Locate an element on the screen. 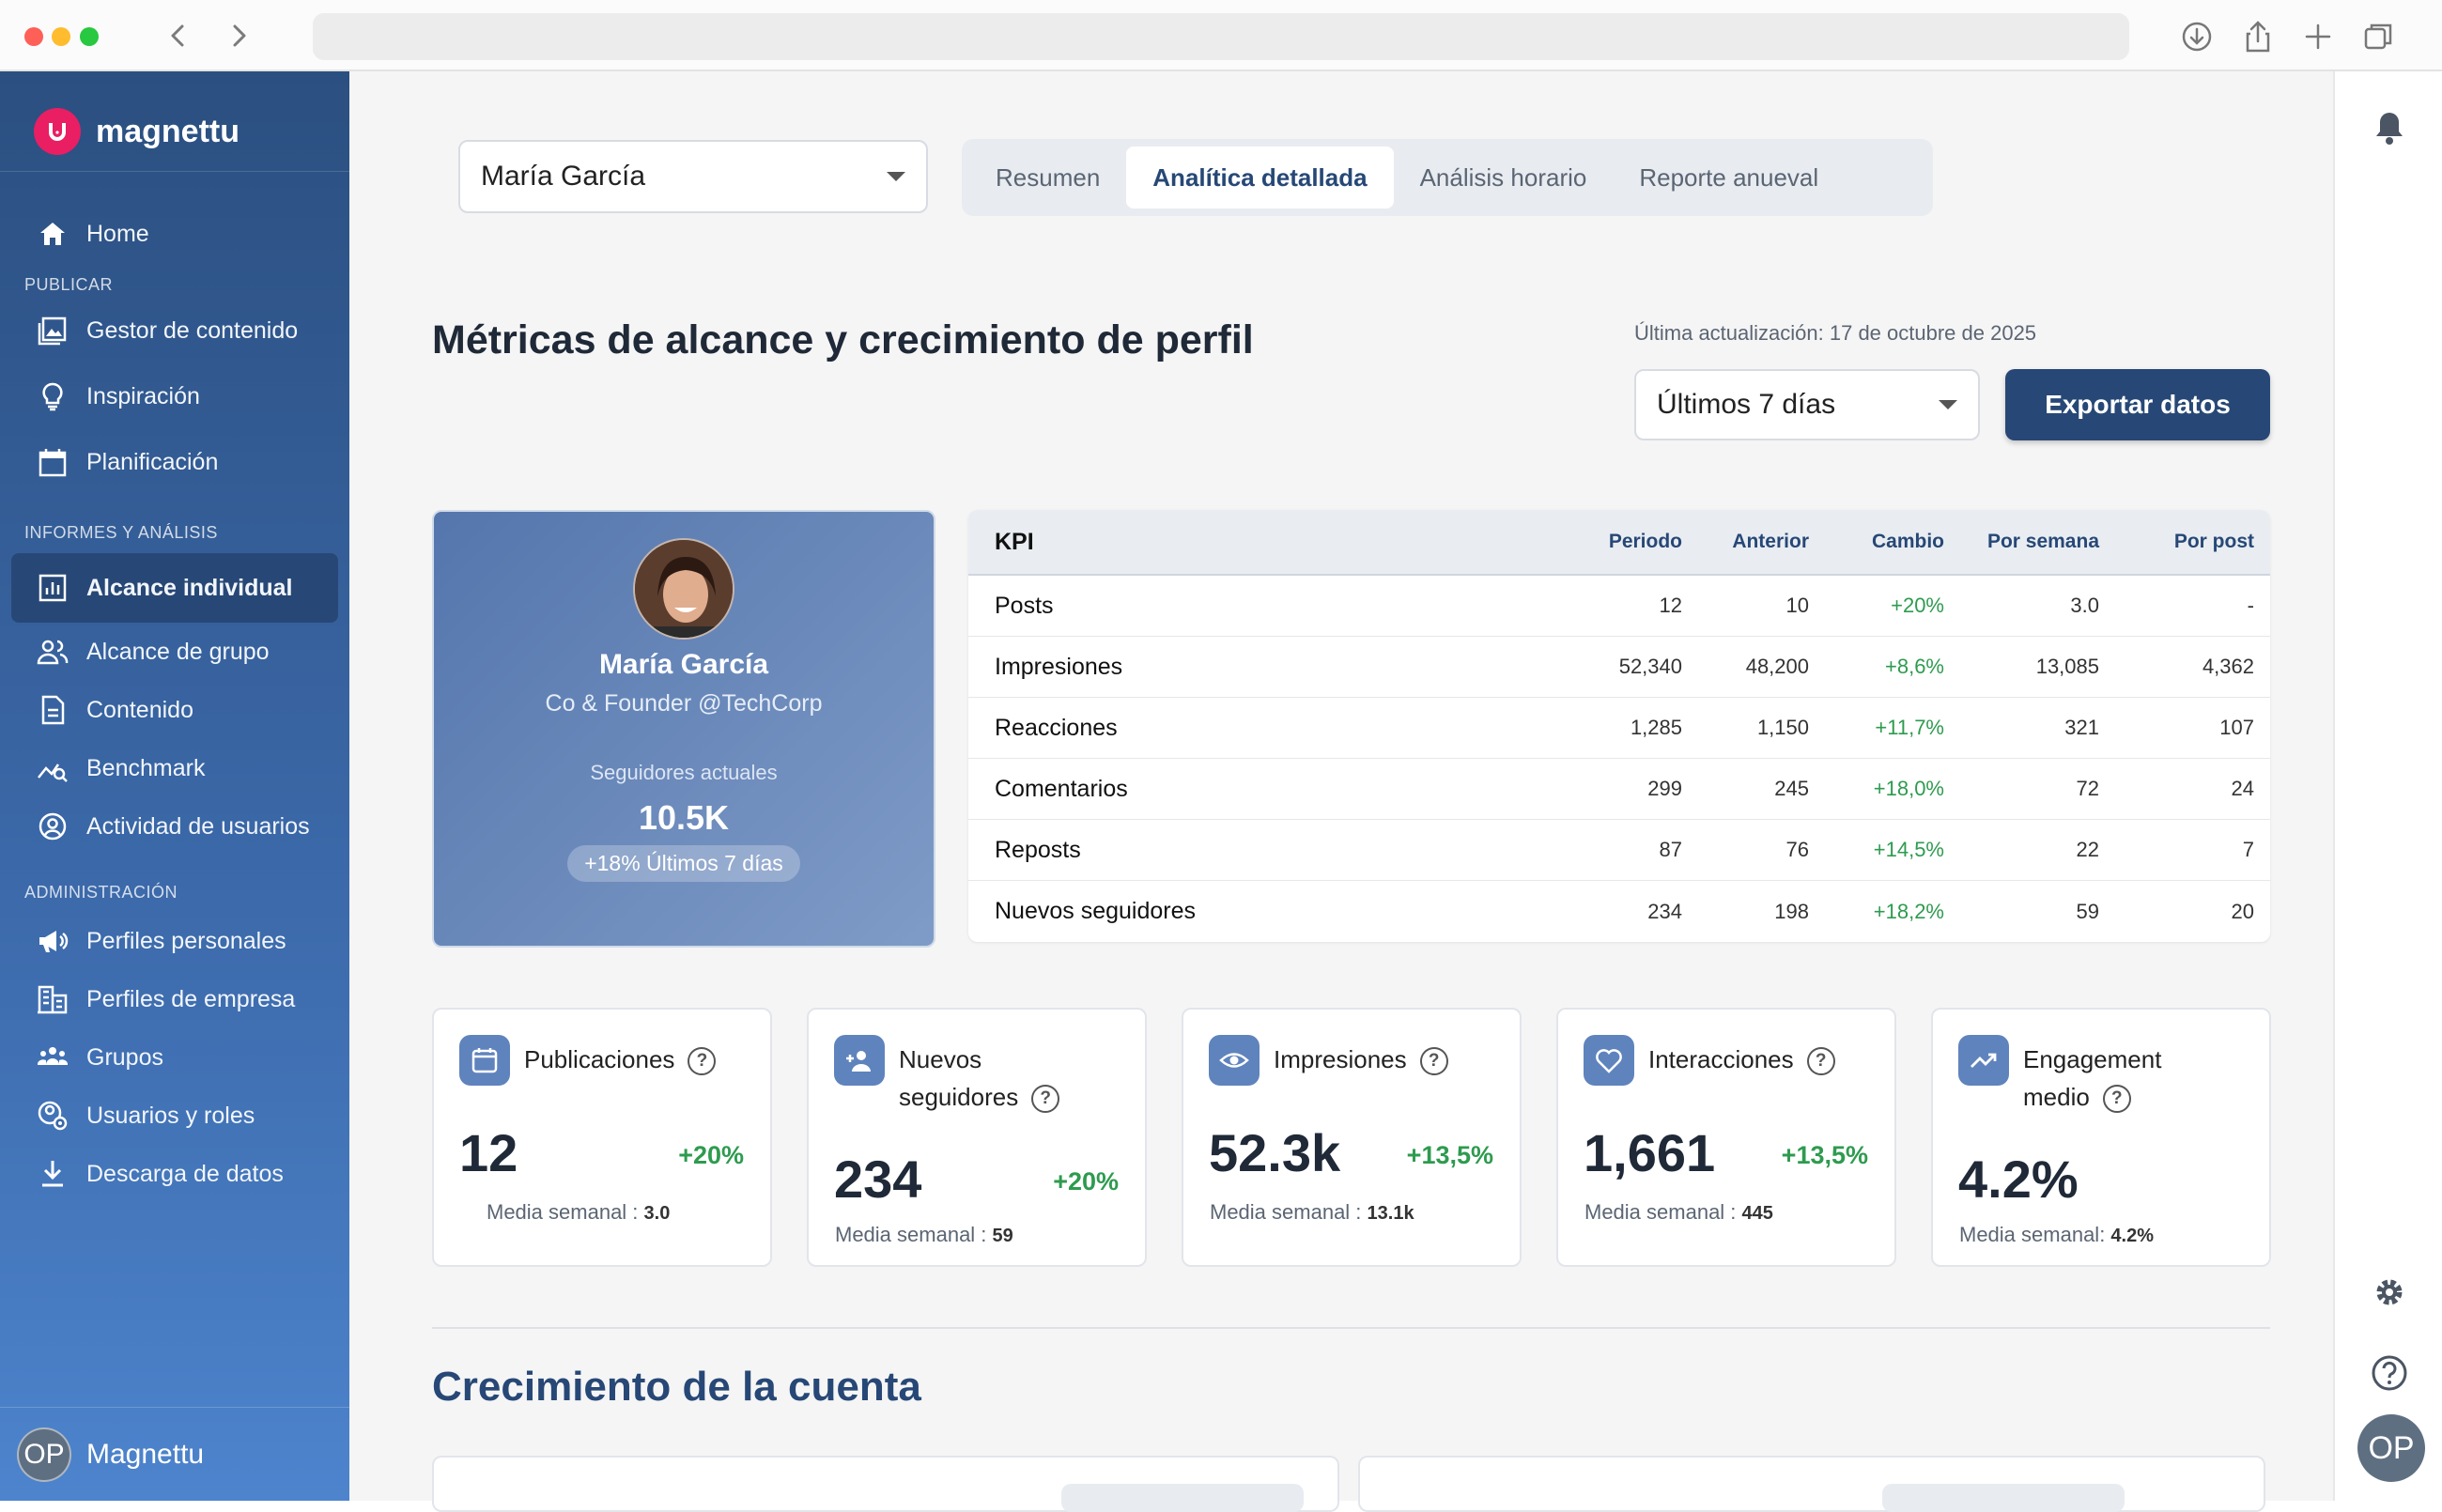 Image resolution: width=2442 pixels, height=1512 pixels. help-icon is located at coordinates (2389, 1373).